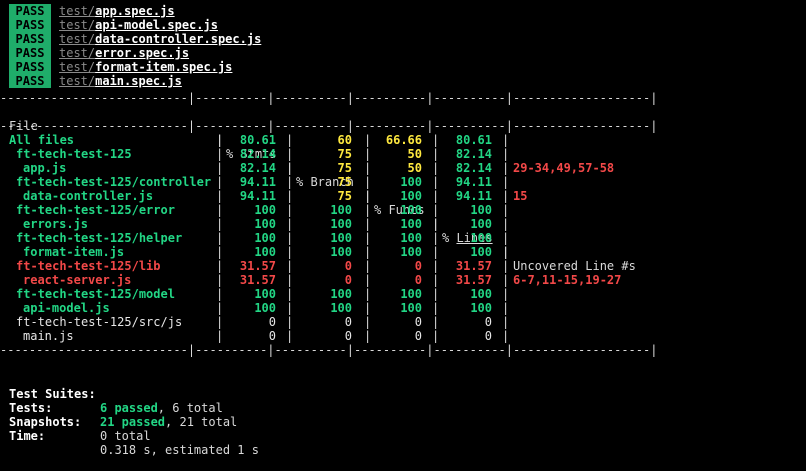  I want to click on pass-line: PASS test/error.spec.js, so click(403, 53).